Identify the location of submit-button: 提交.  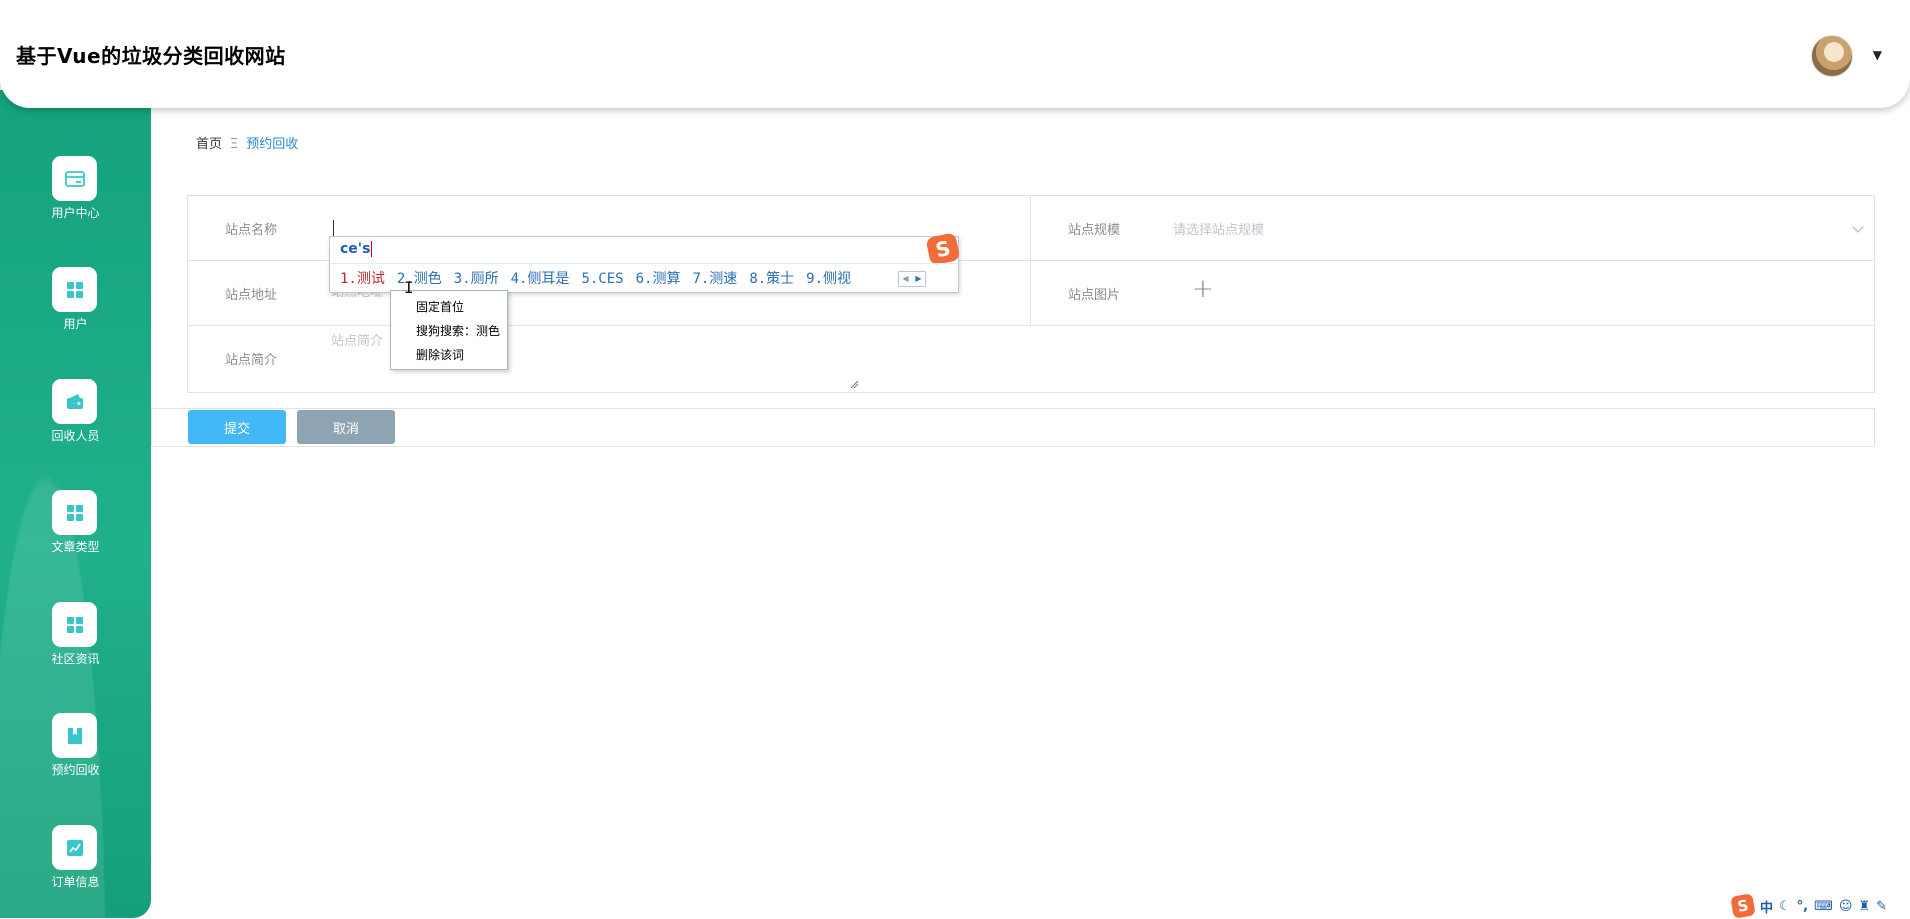
(237, 427).